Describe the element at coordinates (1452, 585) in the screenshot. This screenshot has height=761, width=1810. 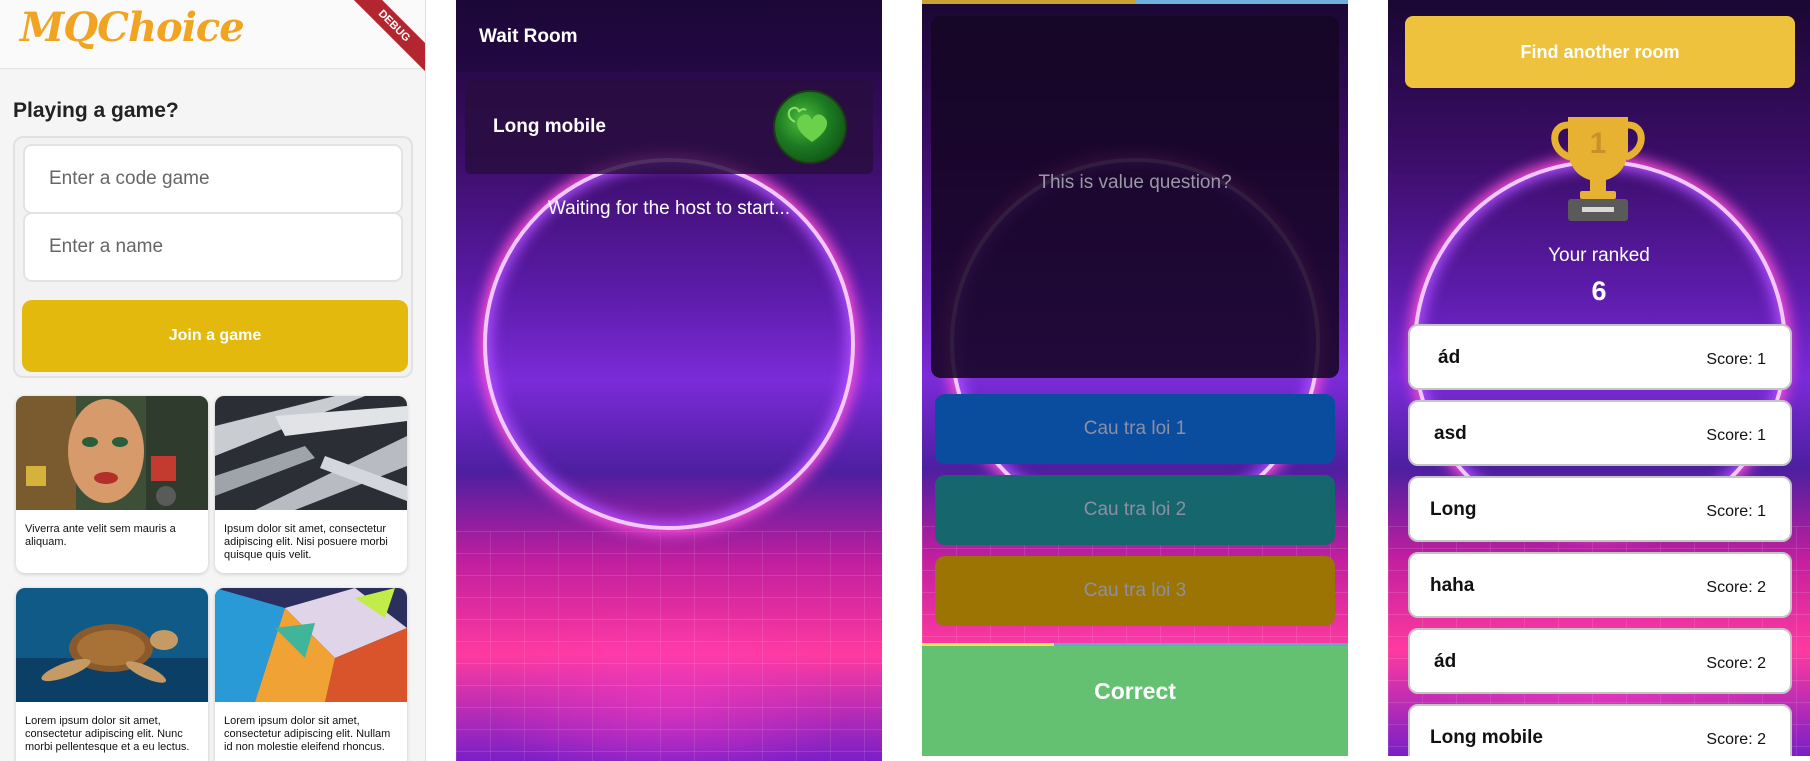
I see `player-name: haha` at that location.